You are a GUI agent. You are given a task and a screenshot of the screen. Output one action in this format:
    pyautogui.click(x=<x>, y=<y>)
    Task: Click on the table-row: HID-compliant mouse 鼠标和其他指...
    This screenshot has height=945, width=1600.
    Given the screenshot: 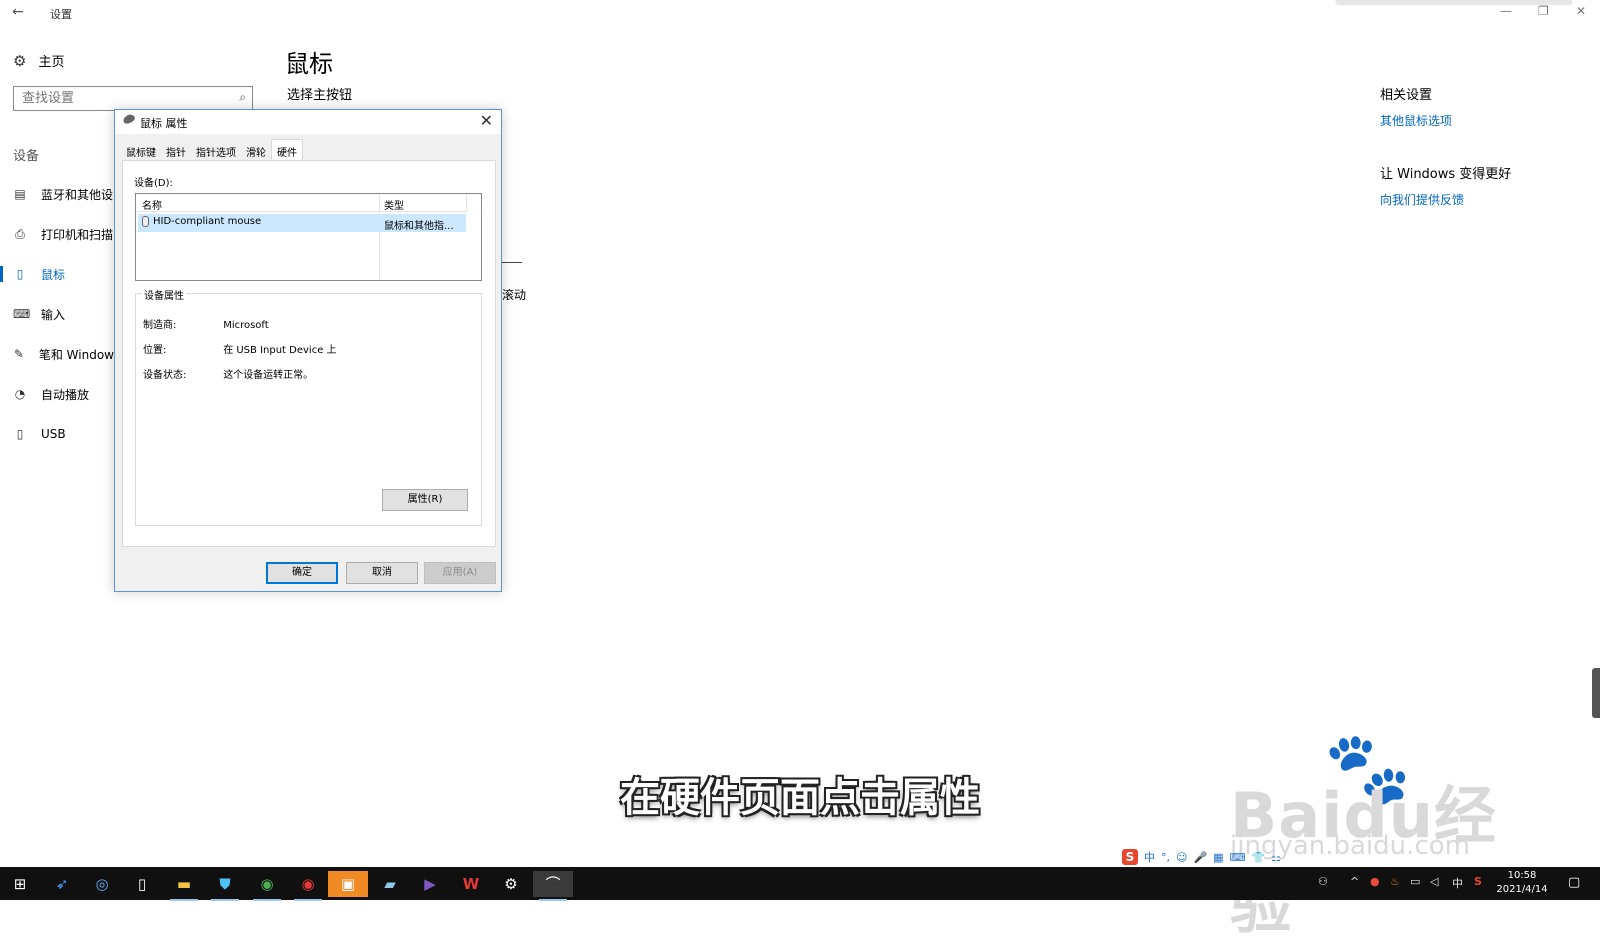 What is the action you would take?
    pyautogui.click(x=302, y=223)
    